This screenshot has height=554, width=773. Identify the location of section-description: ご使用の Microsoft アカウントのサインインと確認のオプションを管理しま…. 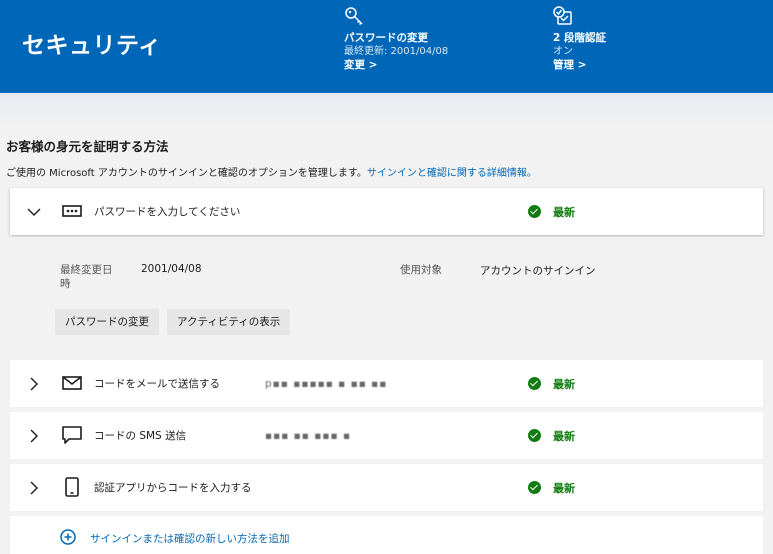
(271, 171).